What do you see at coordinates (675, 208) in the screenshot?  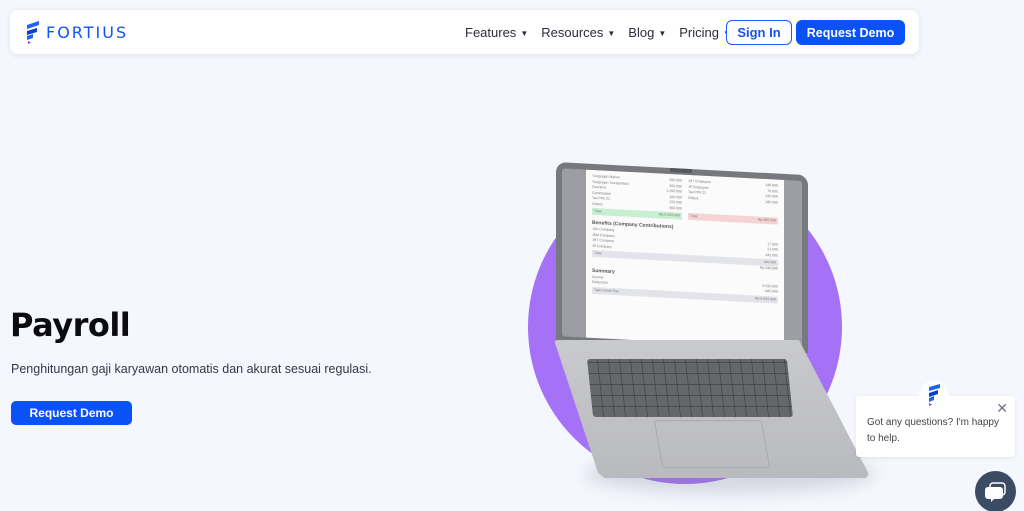 I see `row-value: 300.000` at bounding box center [675, 208].